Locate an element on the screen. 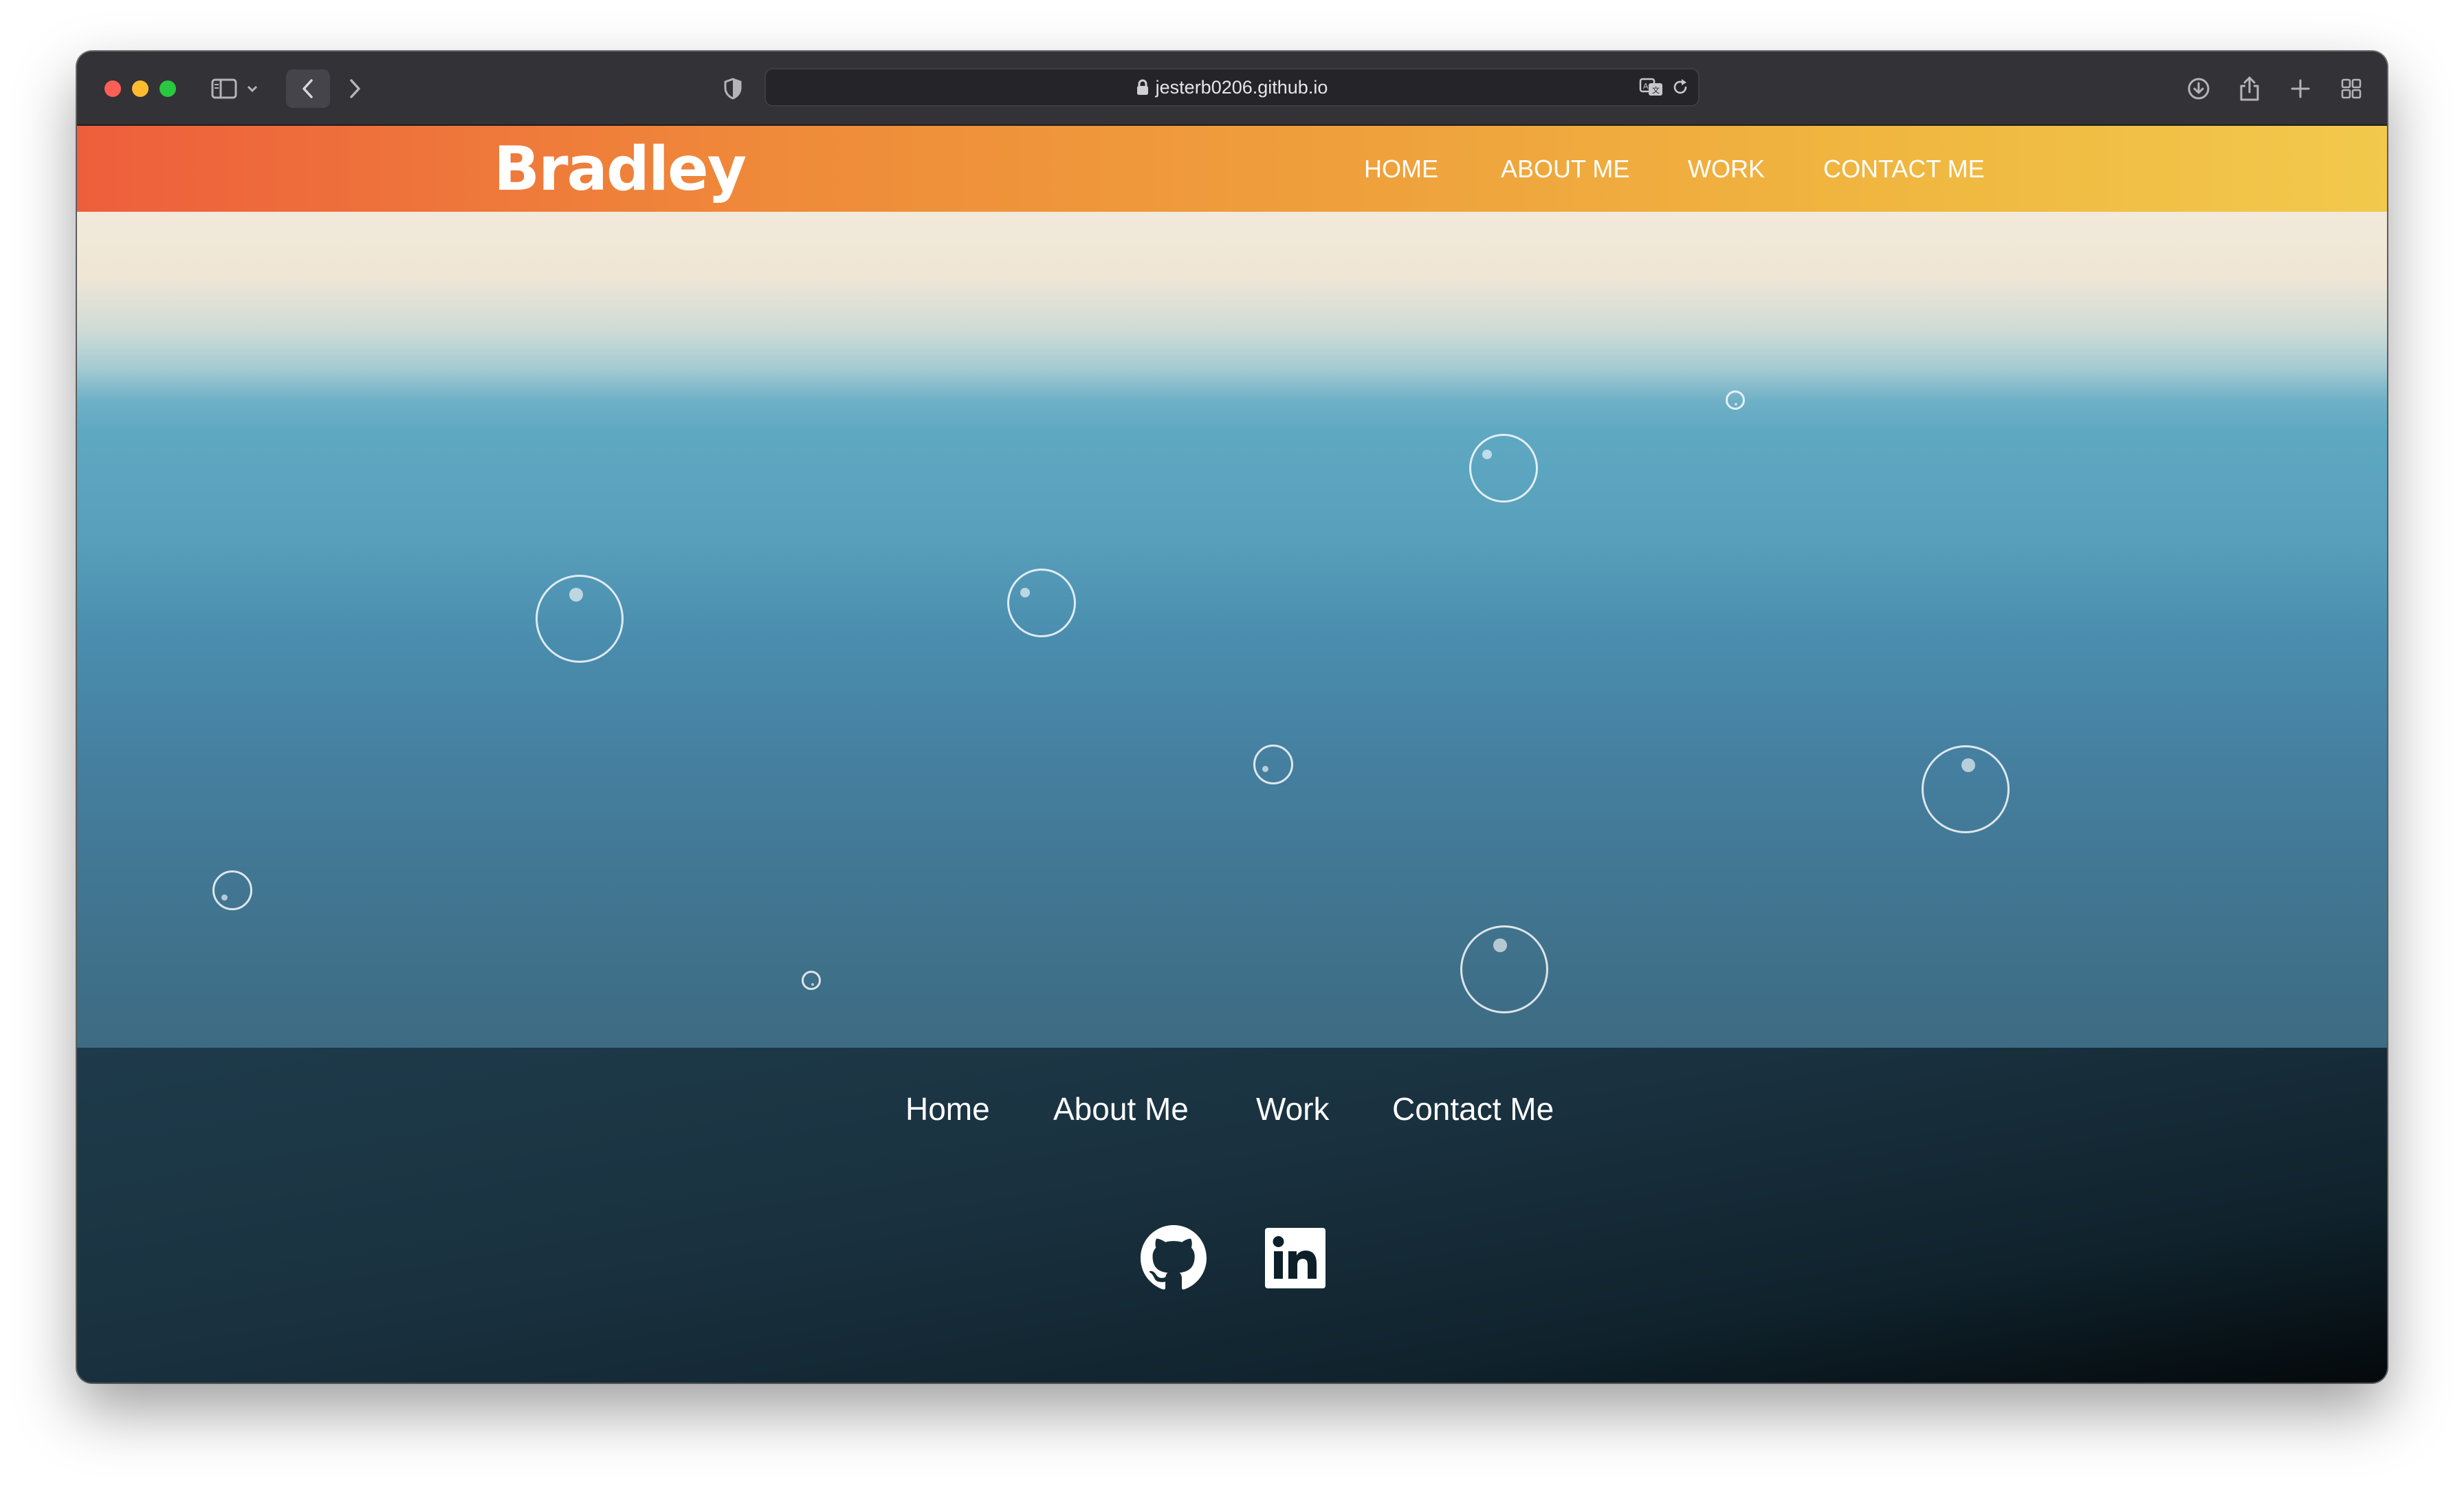  github-icon is located at coordinates (1174, 1258).